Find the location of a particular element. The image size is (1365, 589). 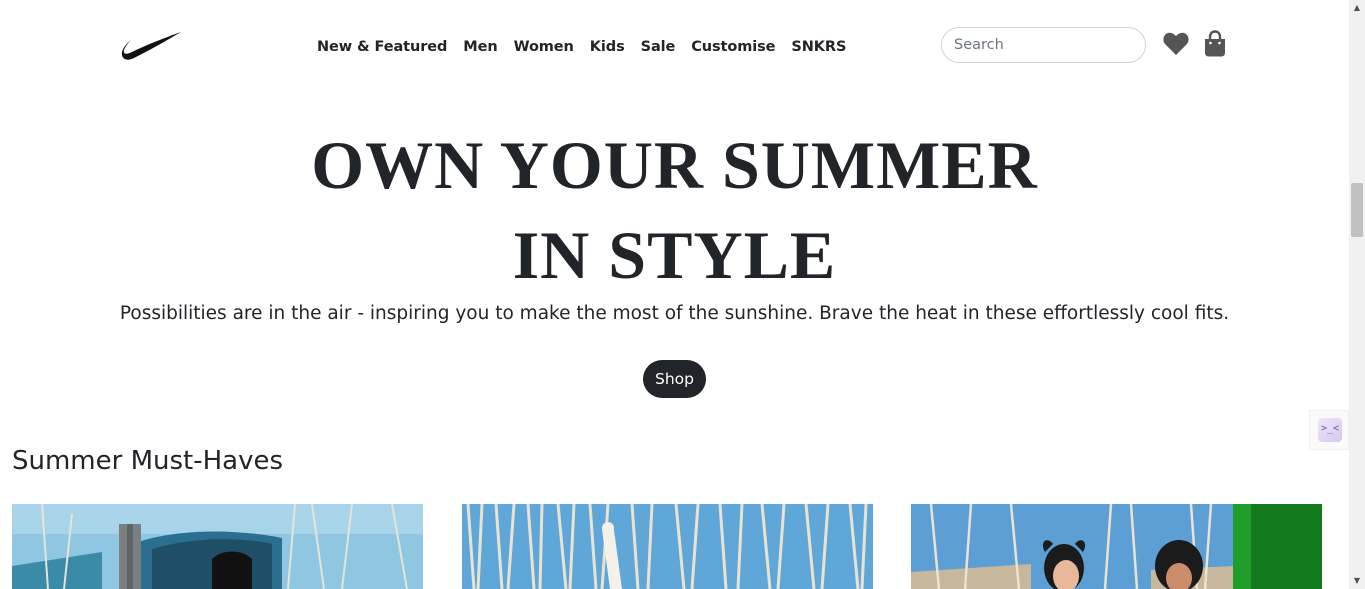

nav-new-featured: New & Featured is located at coordinates (382, 47).